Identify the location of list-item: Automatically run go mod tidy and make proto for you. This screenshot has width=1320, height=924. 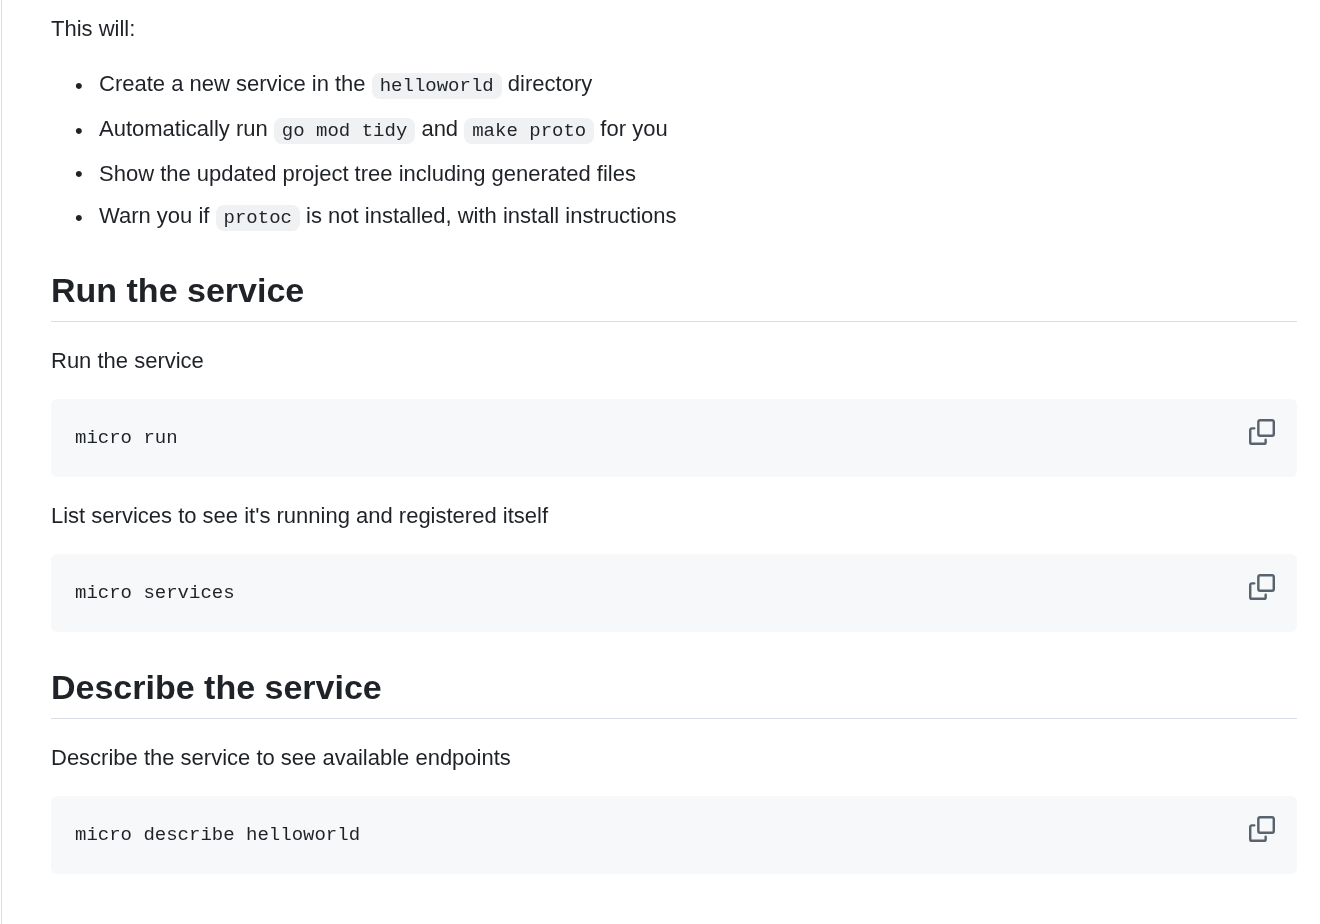
(383, 130).